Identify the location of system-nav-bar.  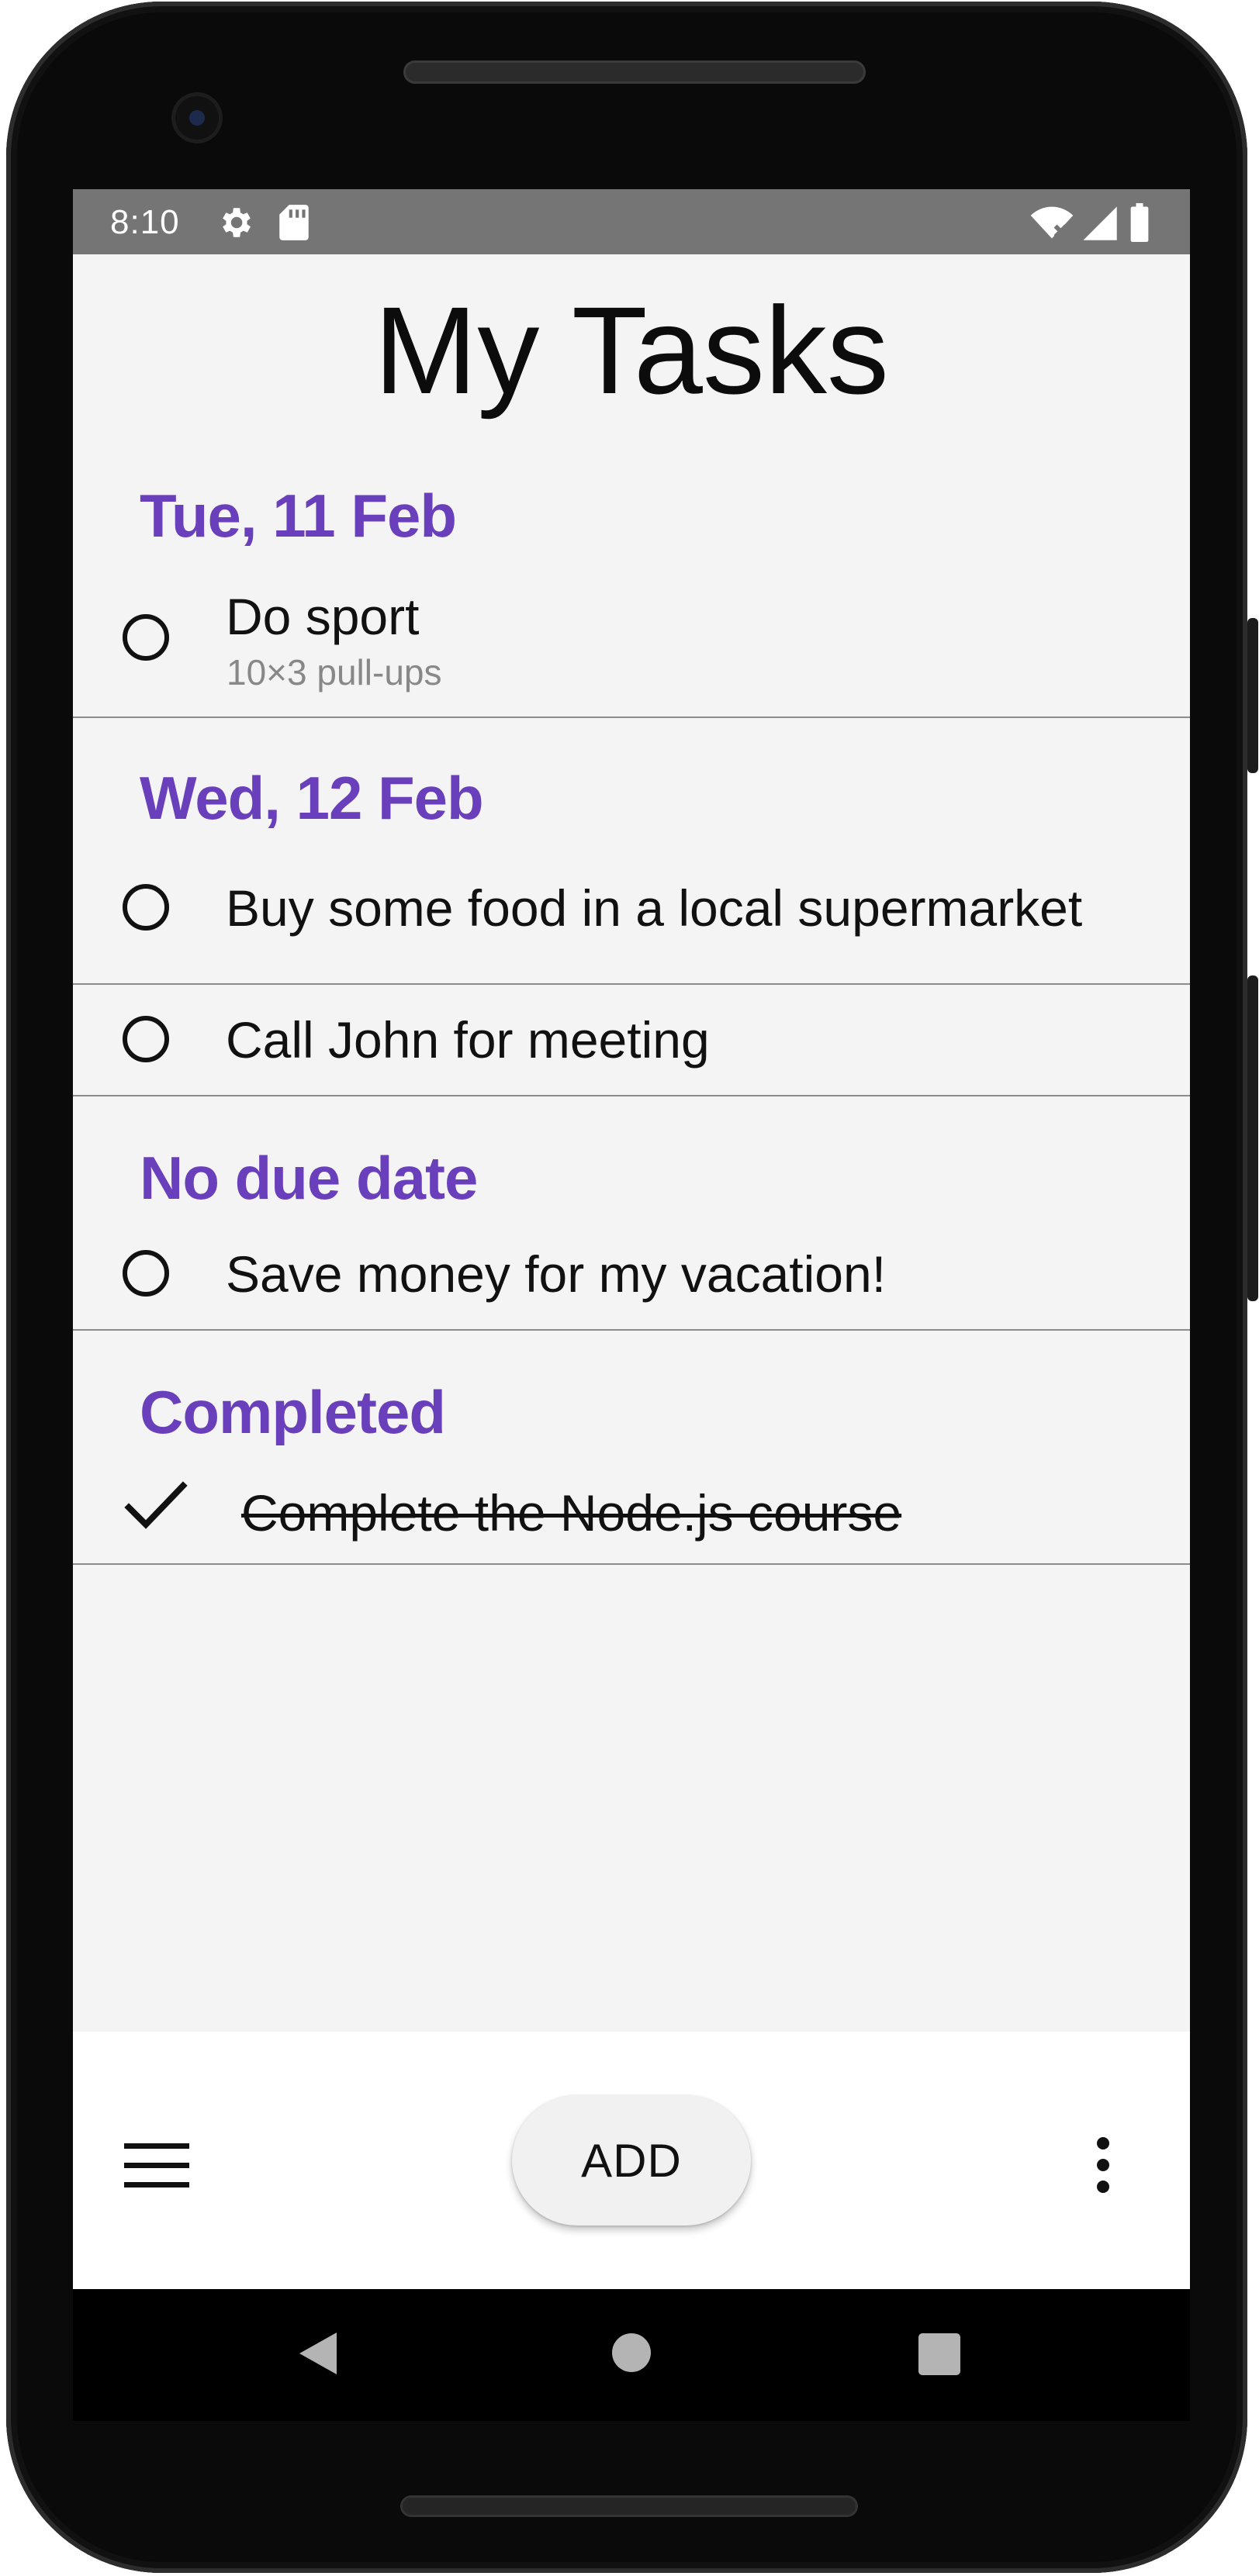
(631, 2355).